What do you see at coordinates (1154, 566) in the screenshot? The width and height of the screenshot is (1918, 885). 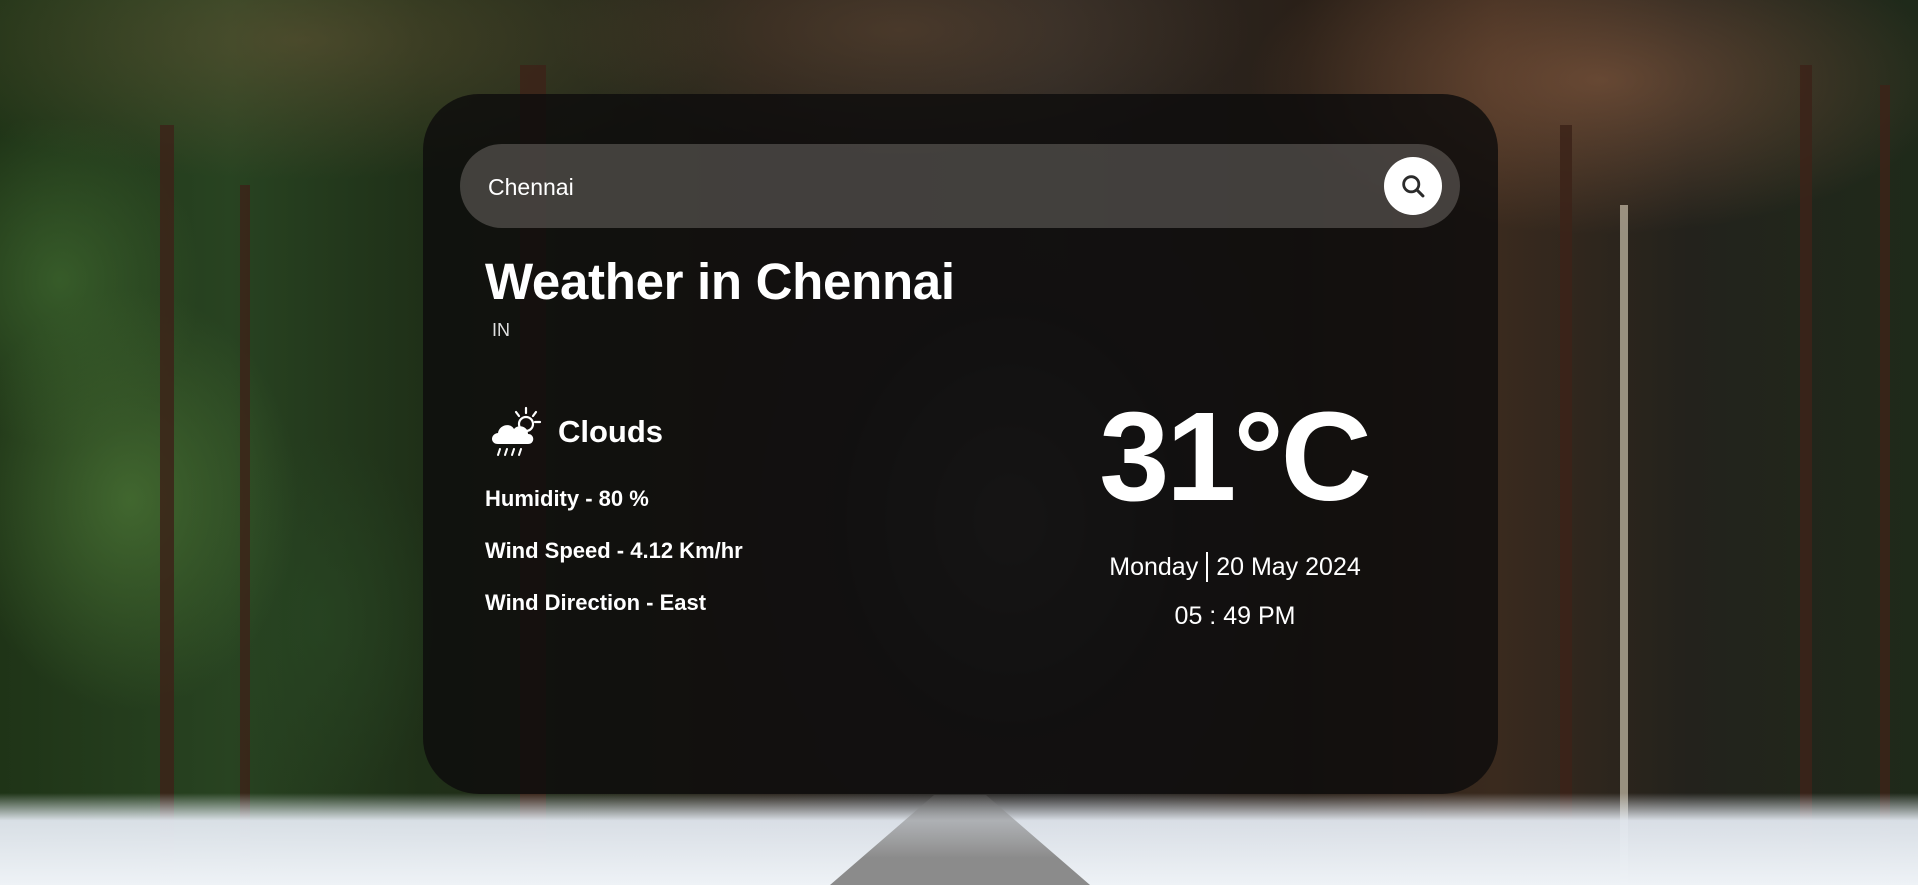 I see `day-label: Monday` at bounding box center [1154, 566].